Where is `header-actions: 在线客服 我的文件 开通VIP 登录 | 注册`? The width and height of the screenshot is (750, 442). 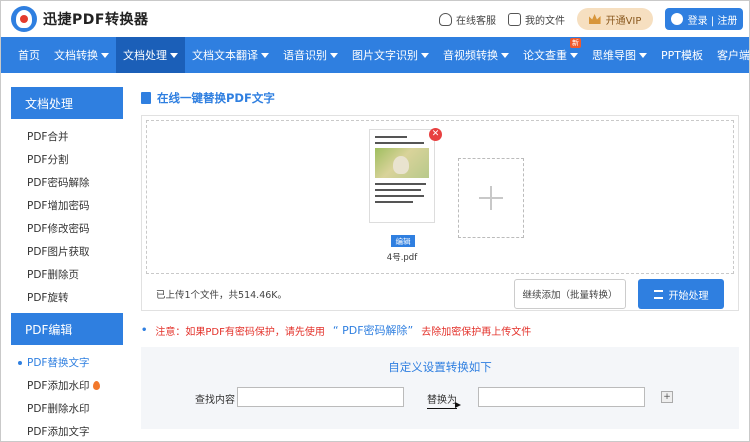
header-actions: 在线客服 我的文件 开通VIP 登录 | 注册 is located at coordinates (591, 19).